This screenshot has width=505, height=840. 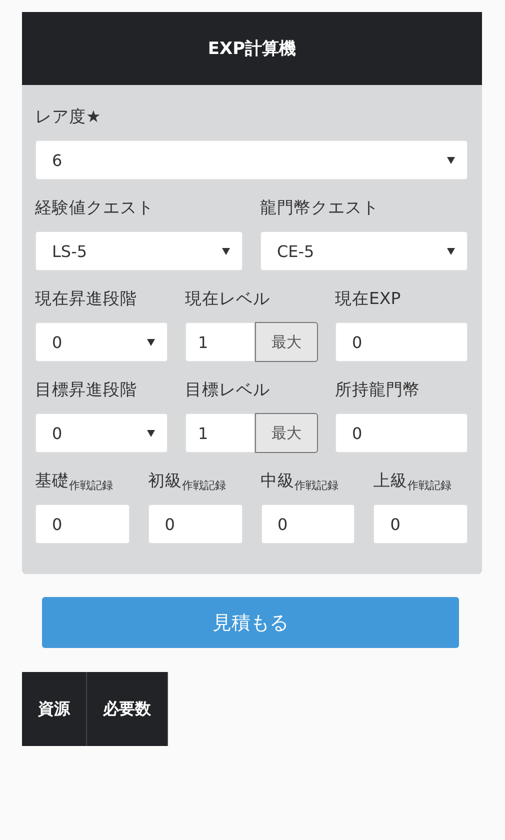 What do you see at coordinates (364, 251) in the screenshot?
I see `select-field: CE-5` at bounding box center [364, 251].